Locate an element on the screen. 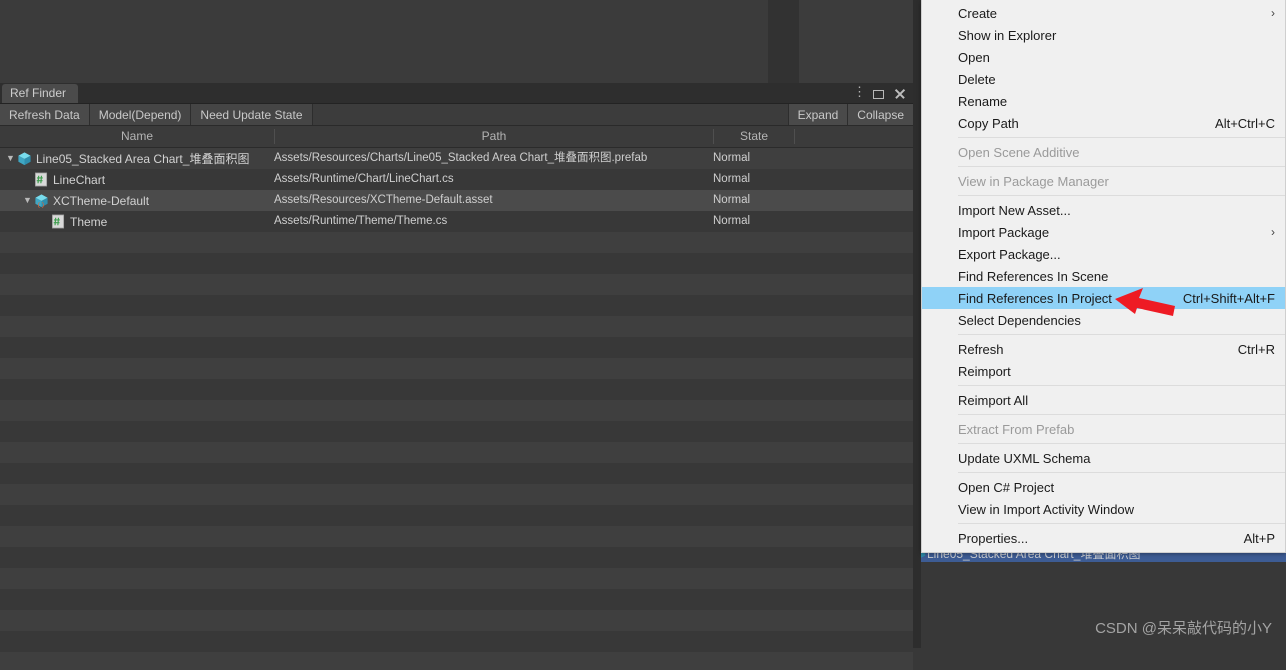 Image resolution: width=1286 pixels, height=670 pixels. row-name-cell: ▼ Theme is located at coordinates (72, 221).